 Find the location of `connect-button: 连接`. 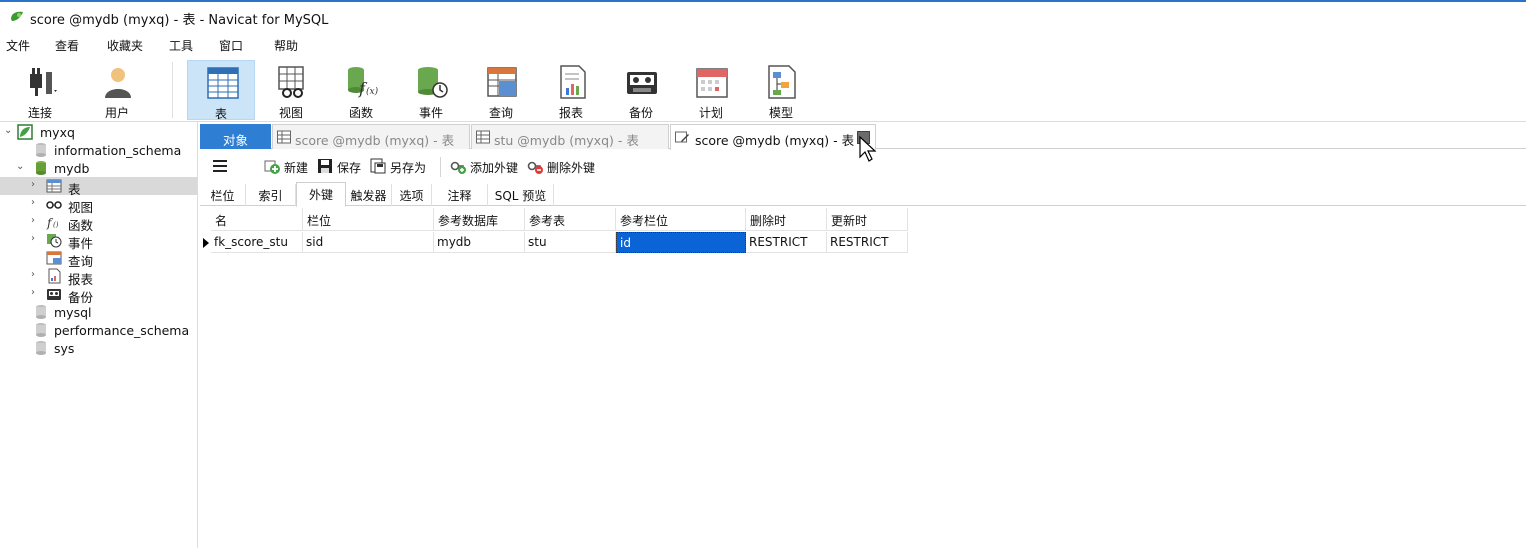

connect-button: 连接 is located at coordinates (40, 90).